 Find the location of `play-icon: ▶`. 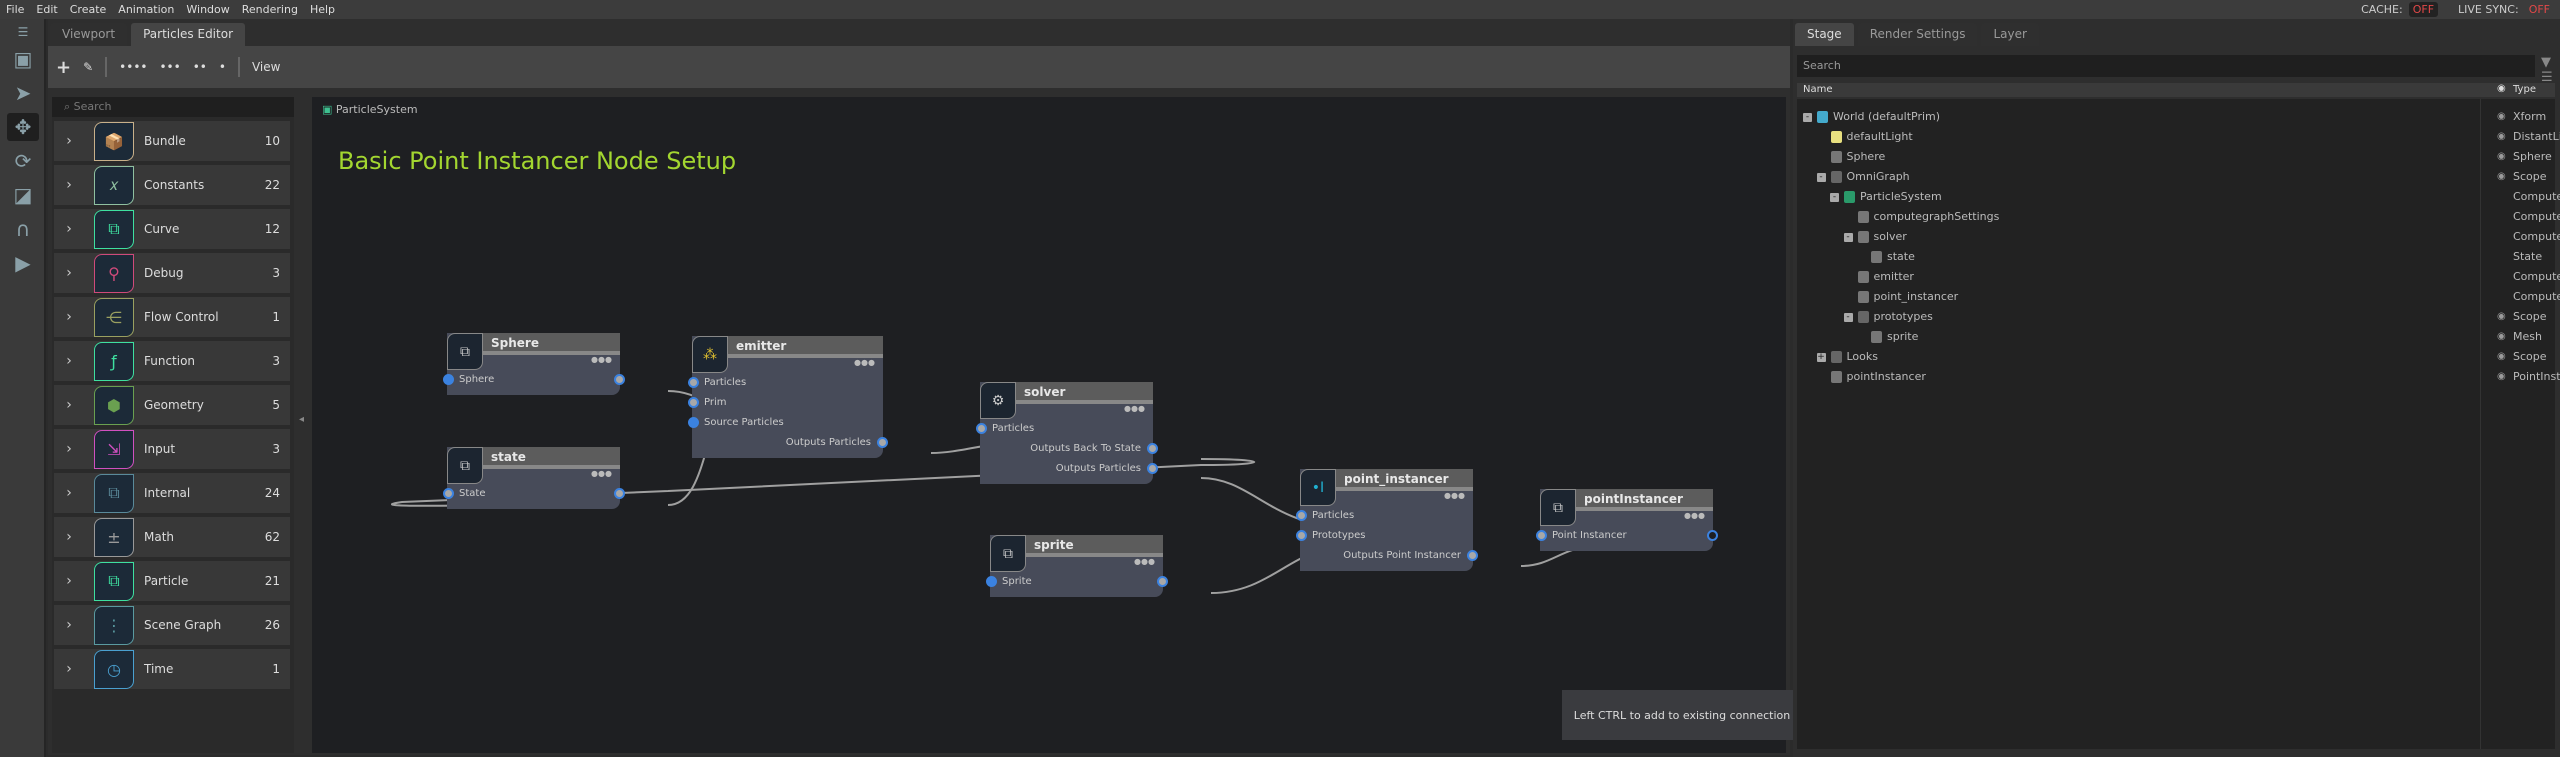

play-icon: ▶ is located at coordinates (23, 263).